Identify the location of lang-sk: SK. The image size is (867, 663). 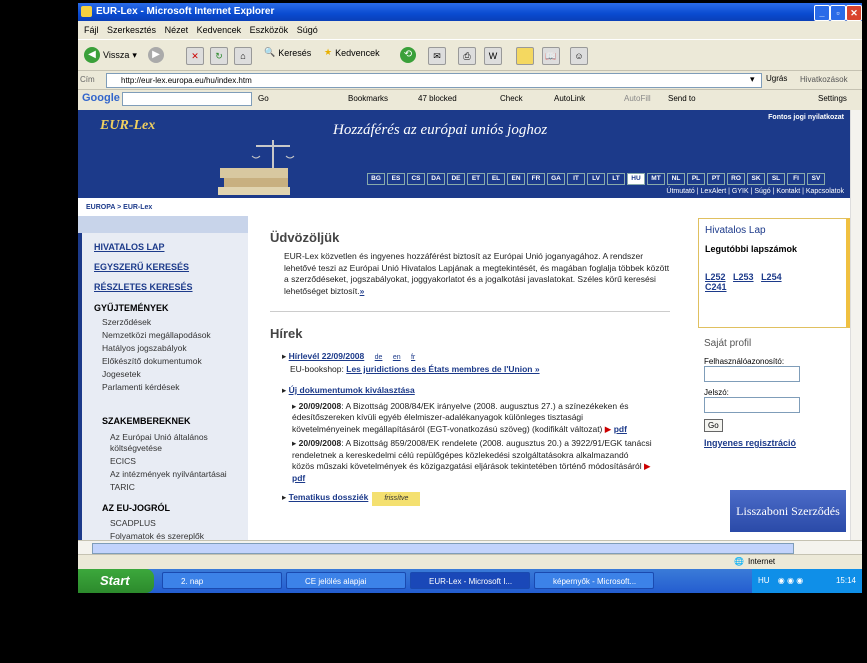
(756, 179).